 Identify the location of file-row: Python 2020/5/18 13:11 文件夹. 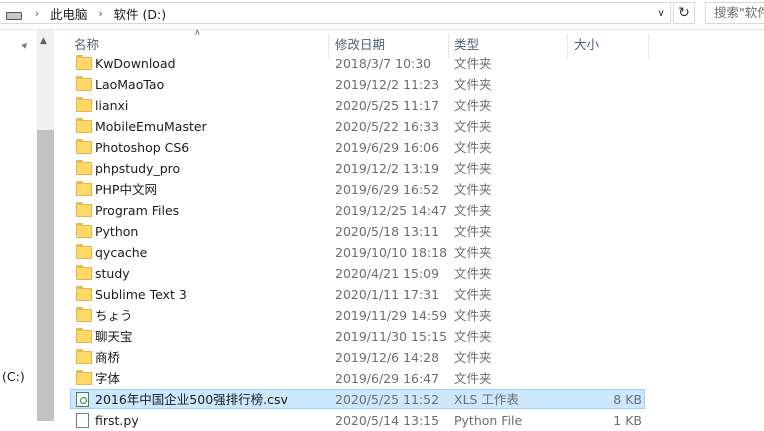
(409, 231).